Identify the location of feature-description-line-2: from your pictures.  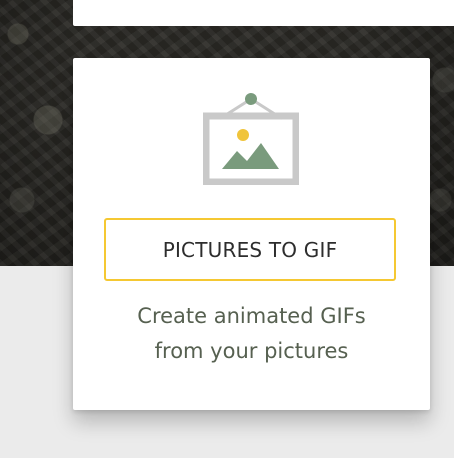
(251, 351).